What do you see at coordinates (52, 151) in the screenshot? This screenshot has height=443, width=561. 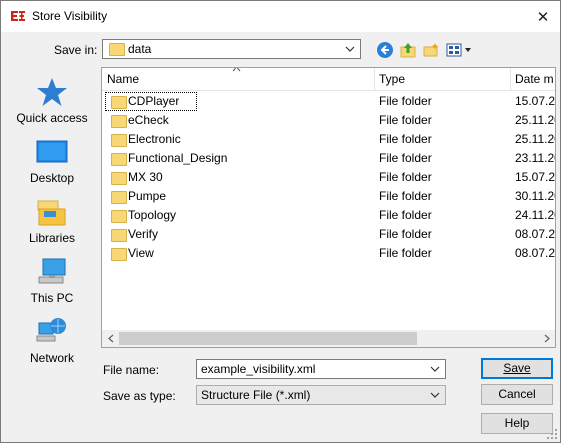 I see `desktop-icon` at bounding box center [52, 151].